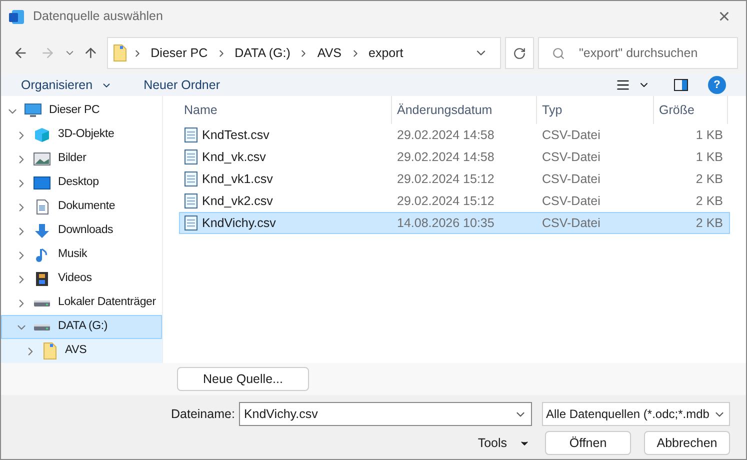 The height and width of the screenshot is (460, 747). I want to click on tree-item: Desktop, so click(81, 183).